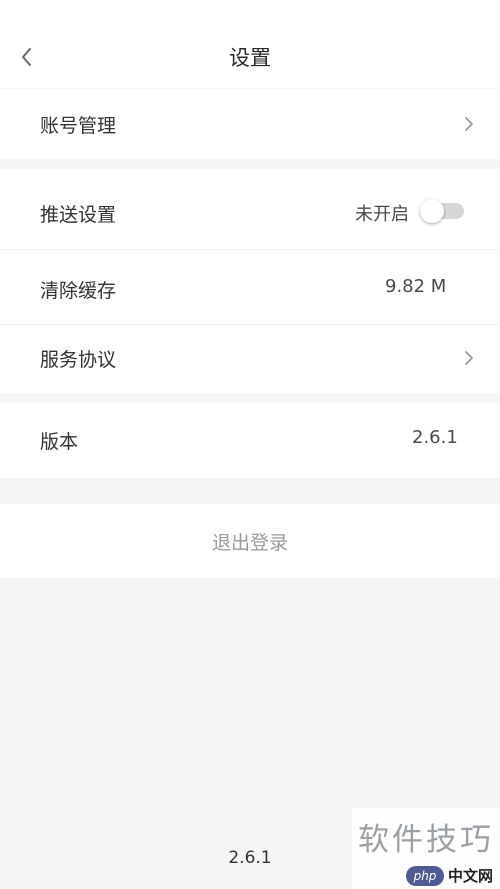 Image resolution: width=500 pixels, height=889 pixels. Describe the element at coordinates (426, 840) in the screenshot. I see `watermark-title: 软件技巧` at that location.